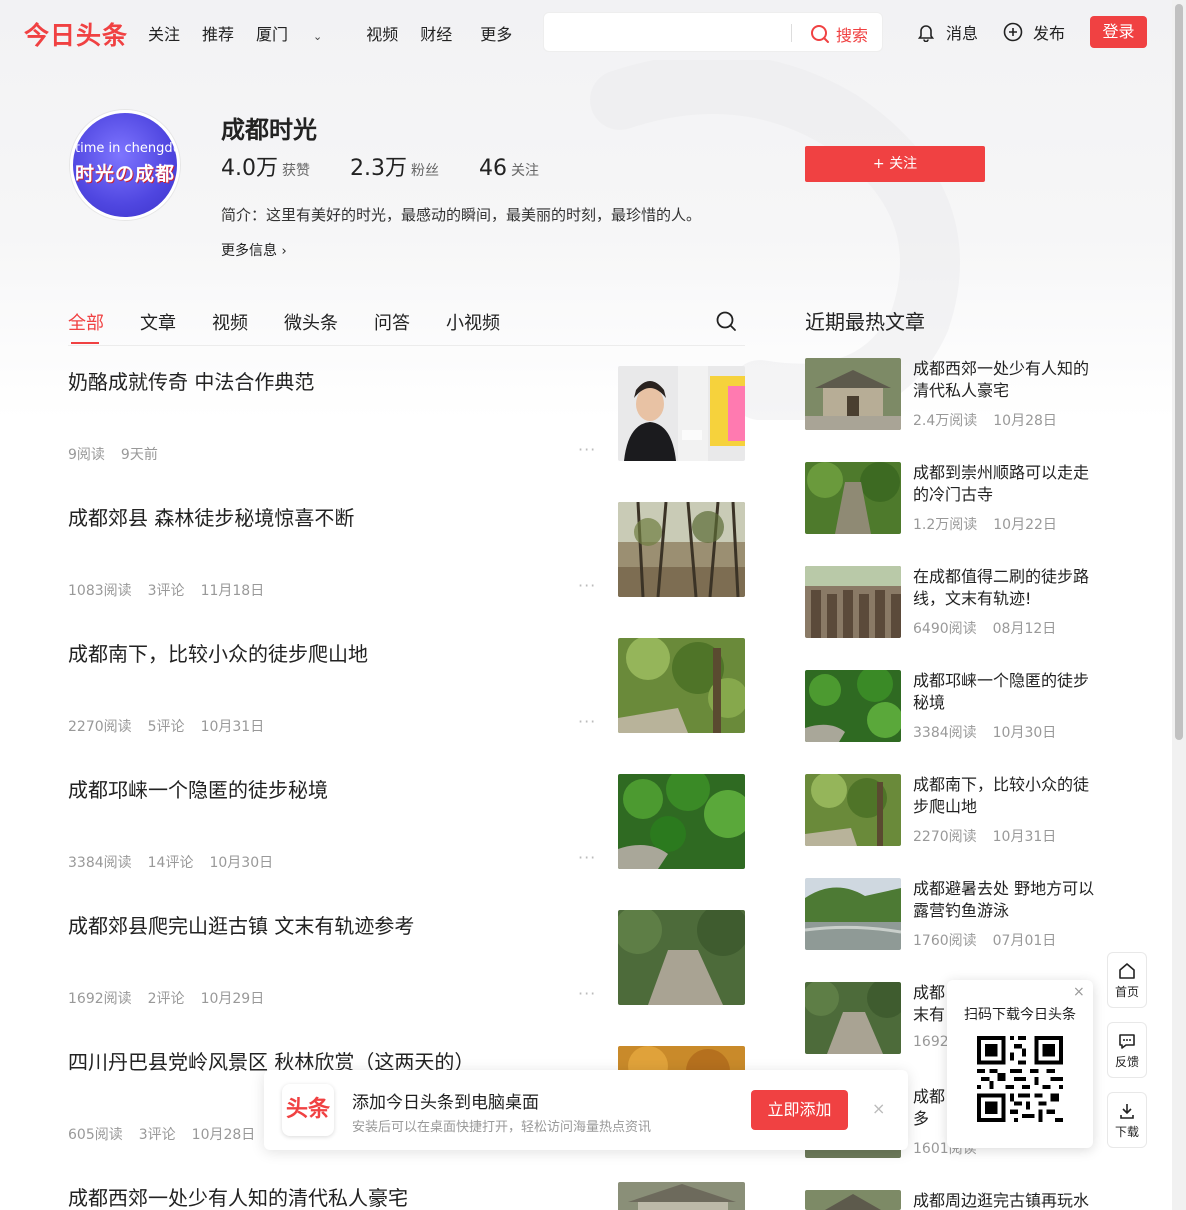 This screenshot has height=1210, width=1186. Describe the element at coordinates (955, 514) in the screenshot. I see `sidebar-article: 成都到崇州顺路可以走走的冷门古寺 1.2万阅读 10月22日` at that location.